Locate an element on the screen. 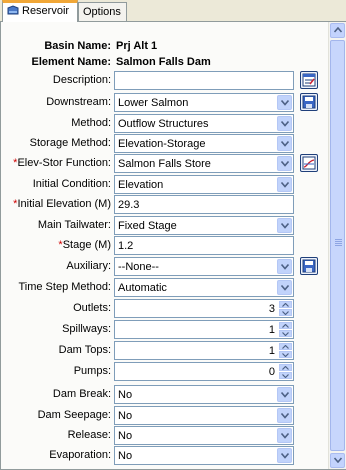 The image size is (346, 470). outlets-stepper: 3 is located at coordinates (204, 308).